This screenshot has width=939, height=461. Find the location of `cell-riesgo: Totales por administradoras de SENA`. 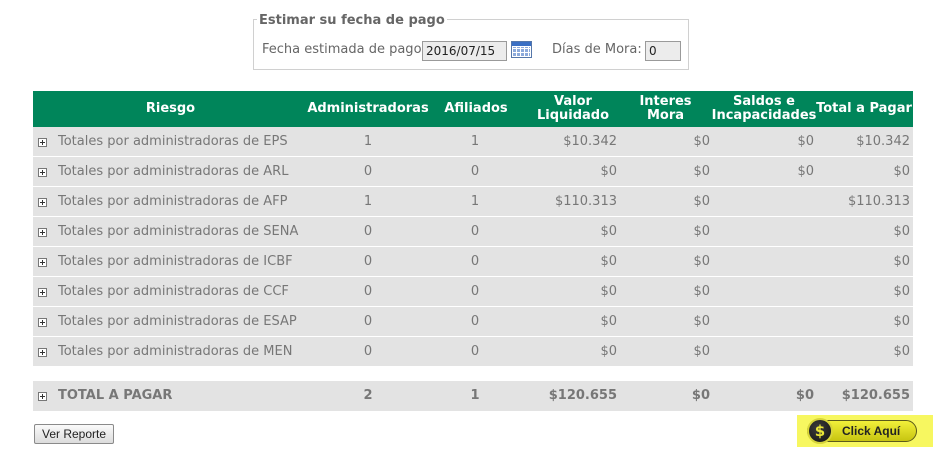

cell-riesgo: Totales por administradoras de SENA is located at coordinates (178, 231).